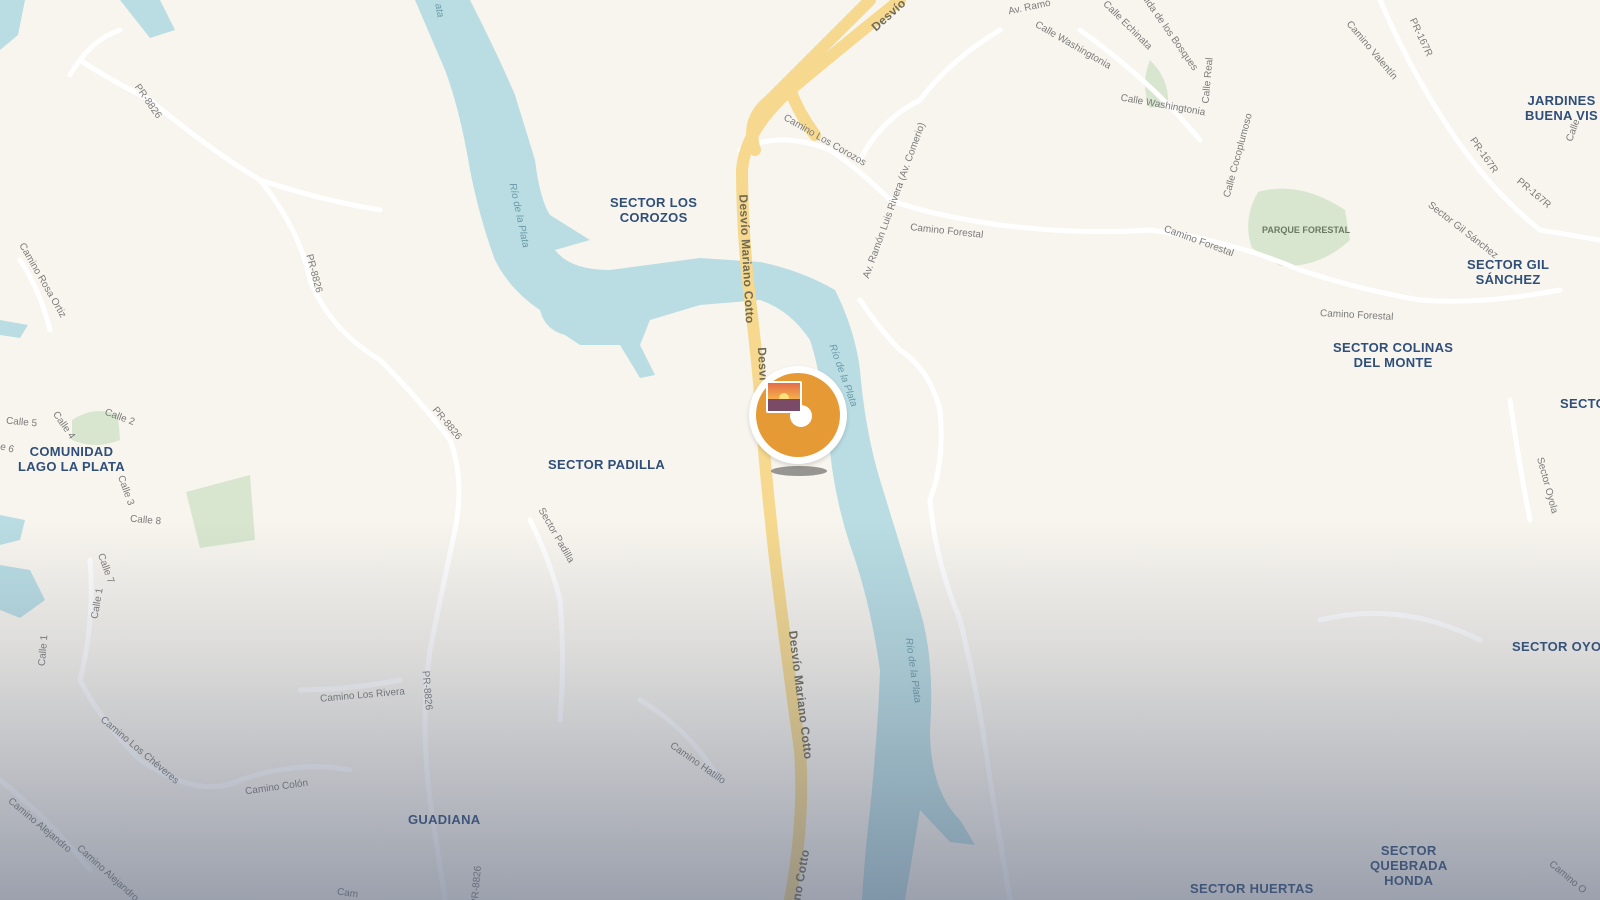 The image size is (1600, 900). Describe the element at coordinates (1562, 108) in the screenshot. I see `jardines-buena-vista-label: JARDINES BUENA VIS` at that location.